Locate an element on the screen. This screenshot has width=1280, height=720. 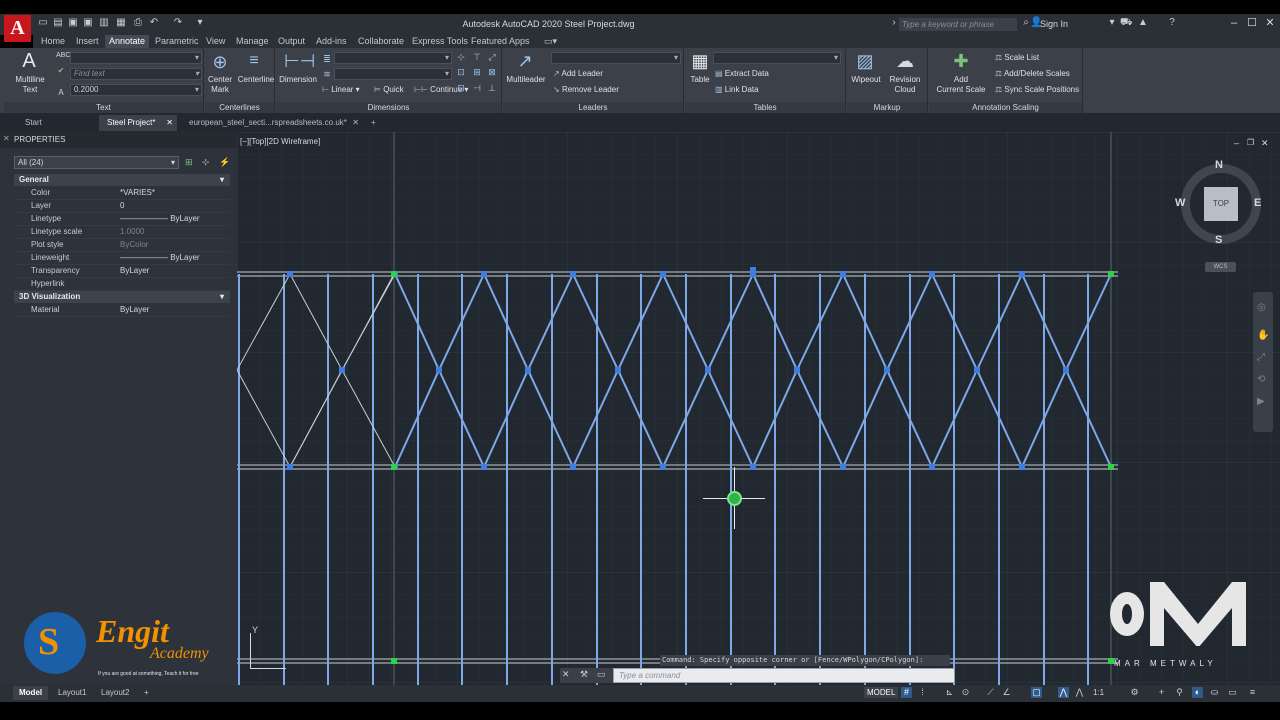
dim-tool-icon-8: ⊣ is located at coordinates (477, 88).